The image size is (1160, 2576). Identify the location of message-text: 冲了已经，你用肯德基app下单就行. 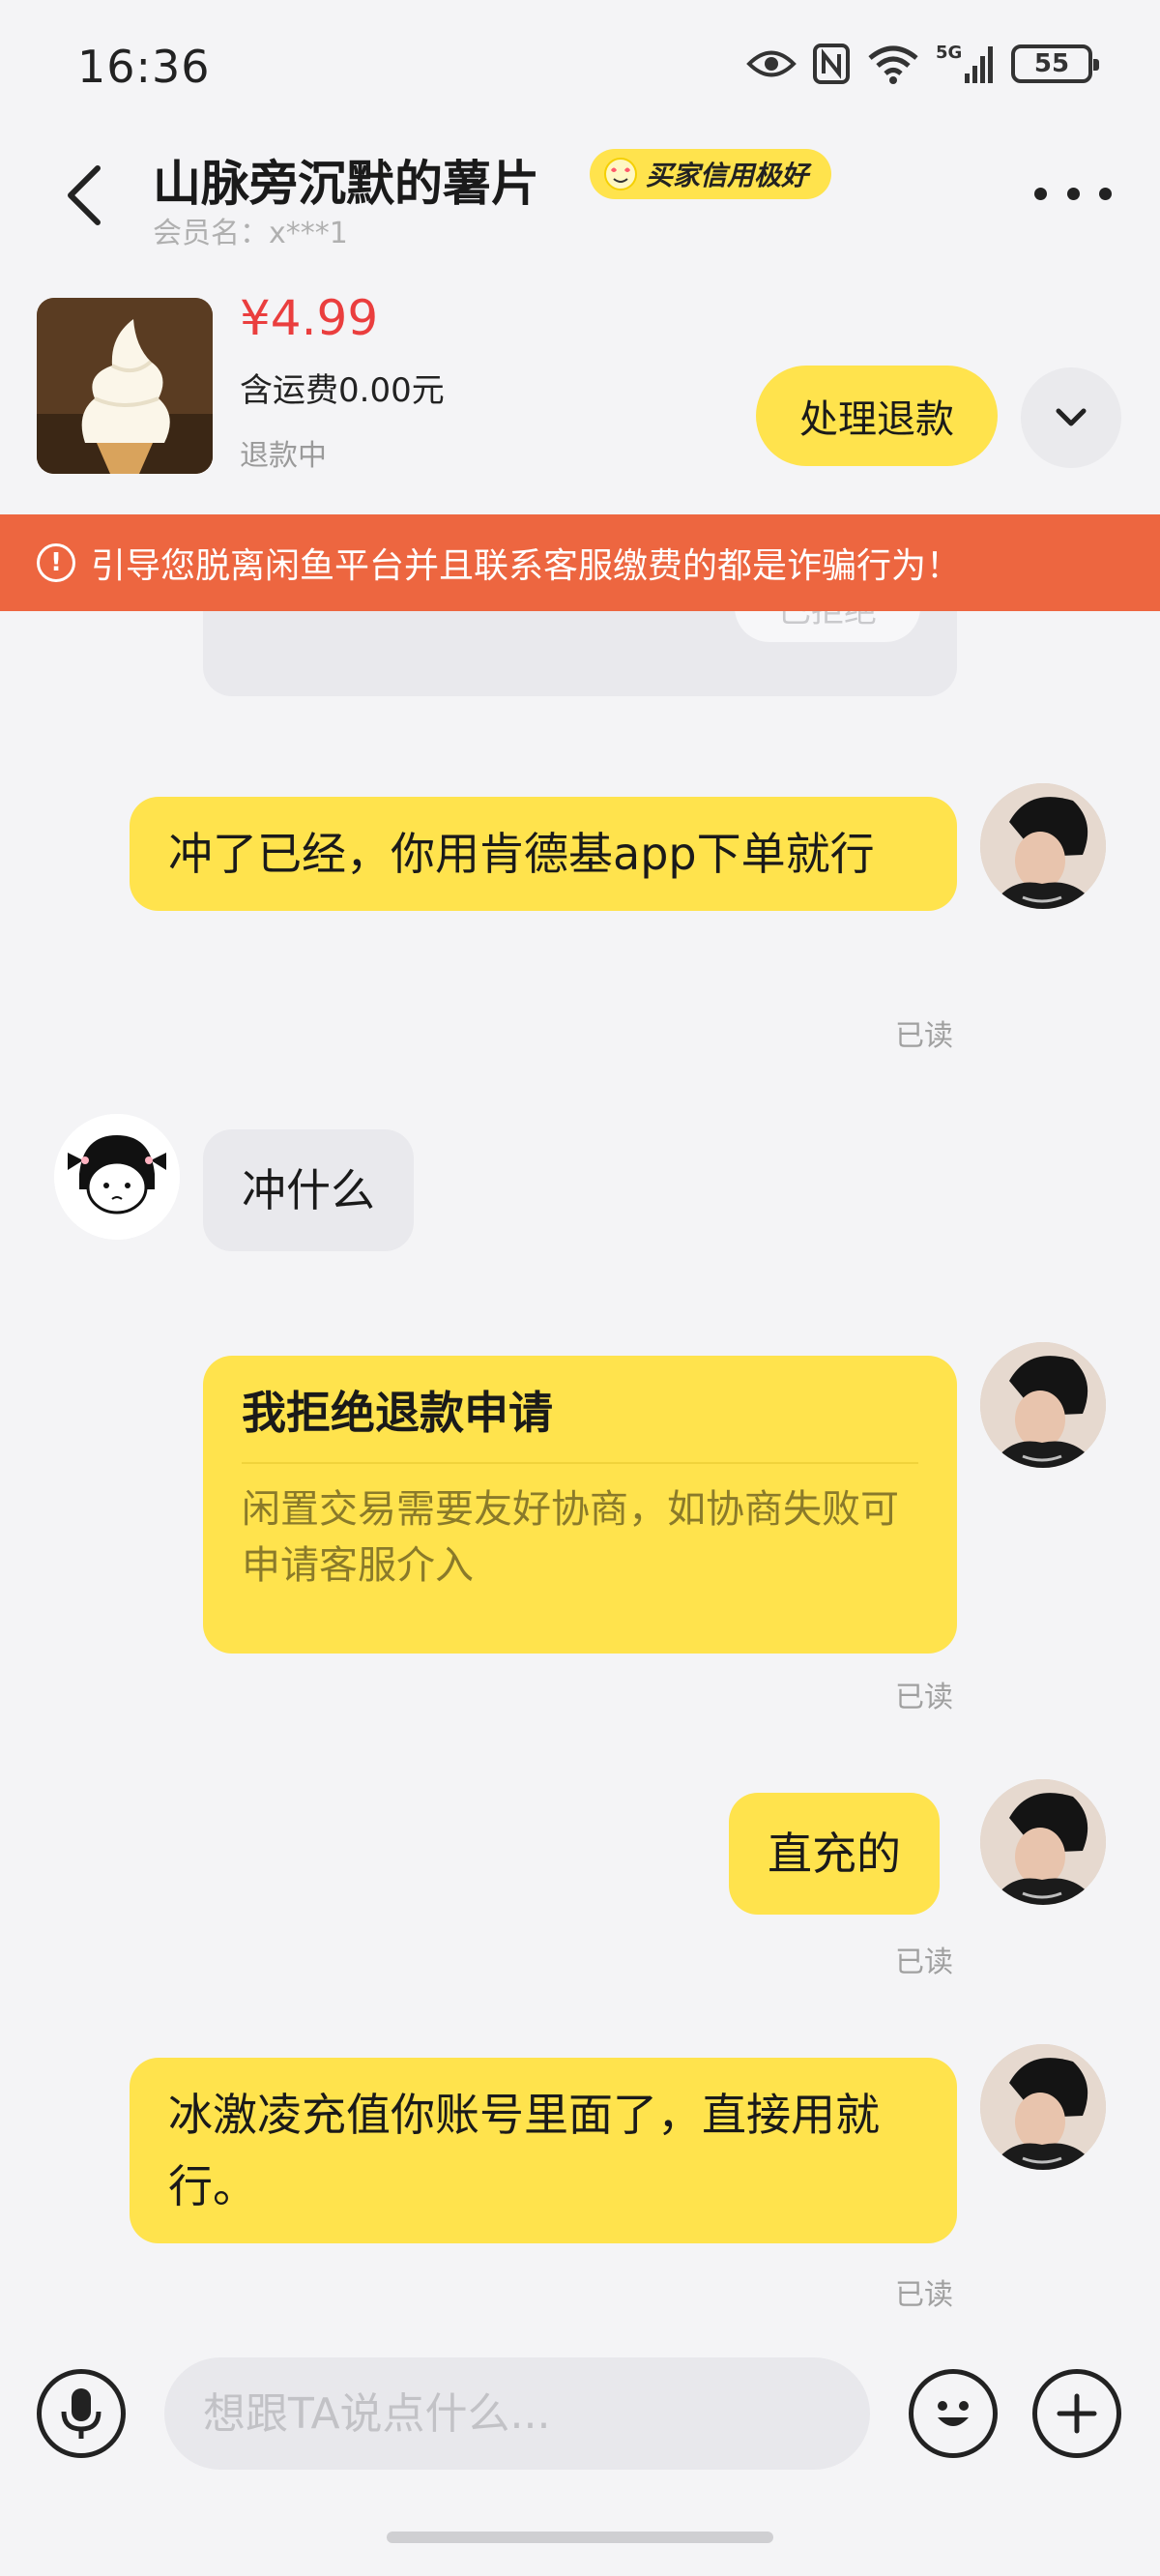
(521, 854).